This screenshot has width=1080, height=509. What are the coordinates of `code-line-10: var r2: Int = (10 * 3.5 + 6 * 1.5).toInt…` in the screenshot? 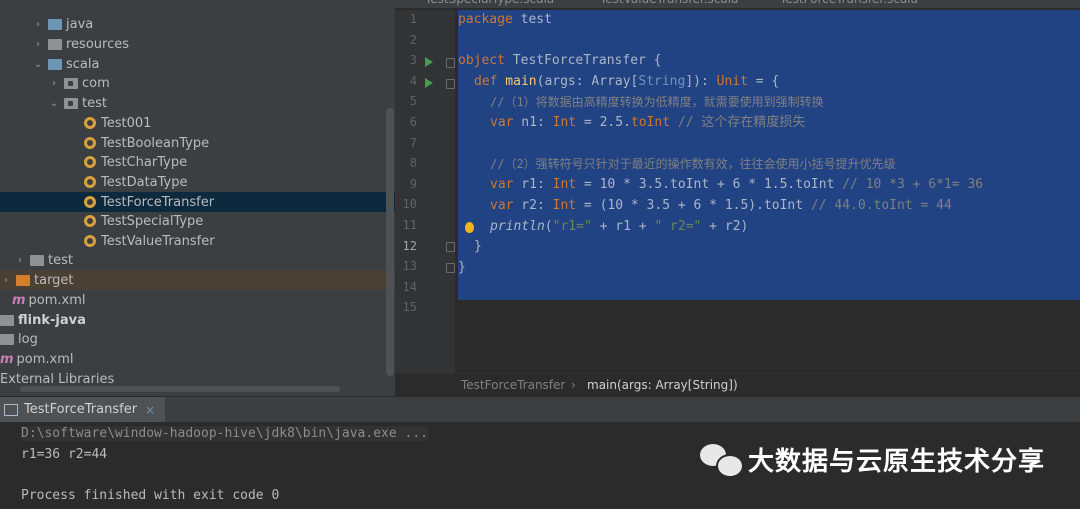 It's located at (721, 206).